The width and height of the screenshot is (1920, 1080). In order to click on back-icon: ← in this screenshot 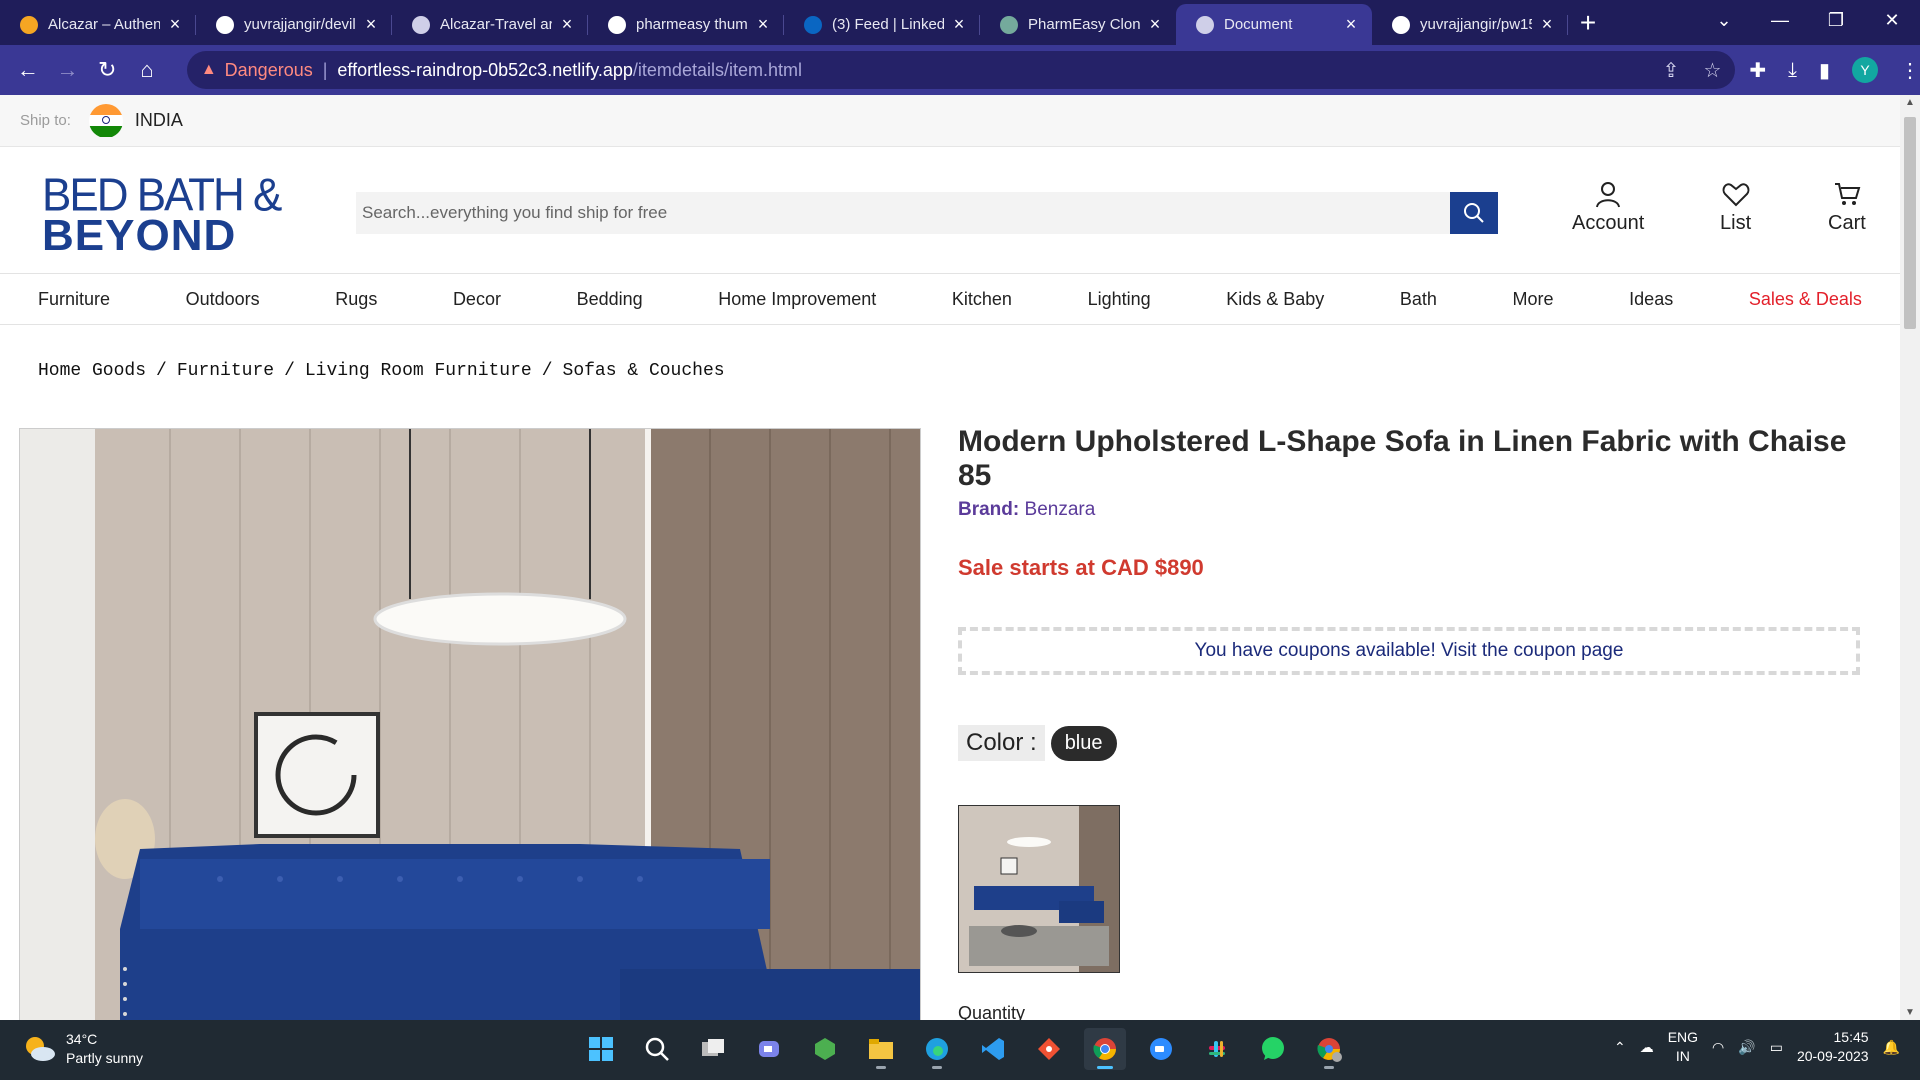, I will do `click(28, 70)`.